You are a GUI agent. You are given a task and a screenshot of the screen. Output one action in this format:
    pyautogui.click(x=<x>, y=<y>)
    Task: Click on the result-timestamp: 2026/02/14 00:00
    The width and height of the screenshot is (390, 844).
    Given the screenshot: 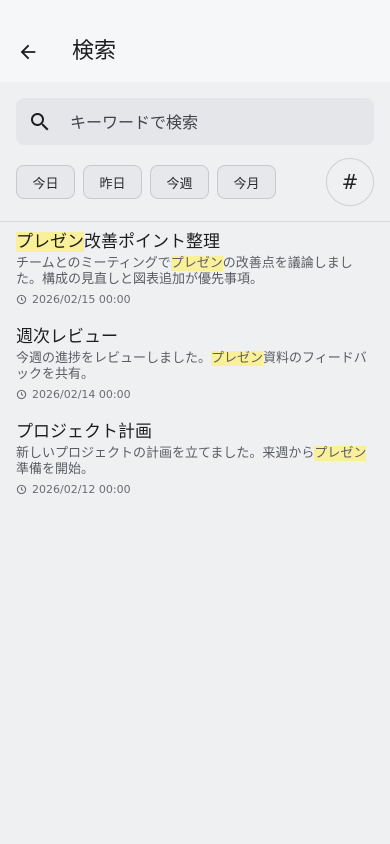 What is the action you would take?
    pyautogui.click(x=81, y=394)
    